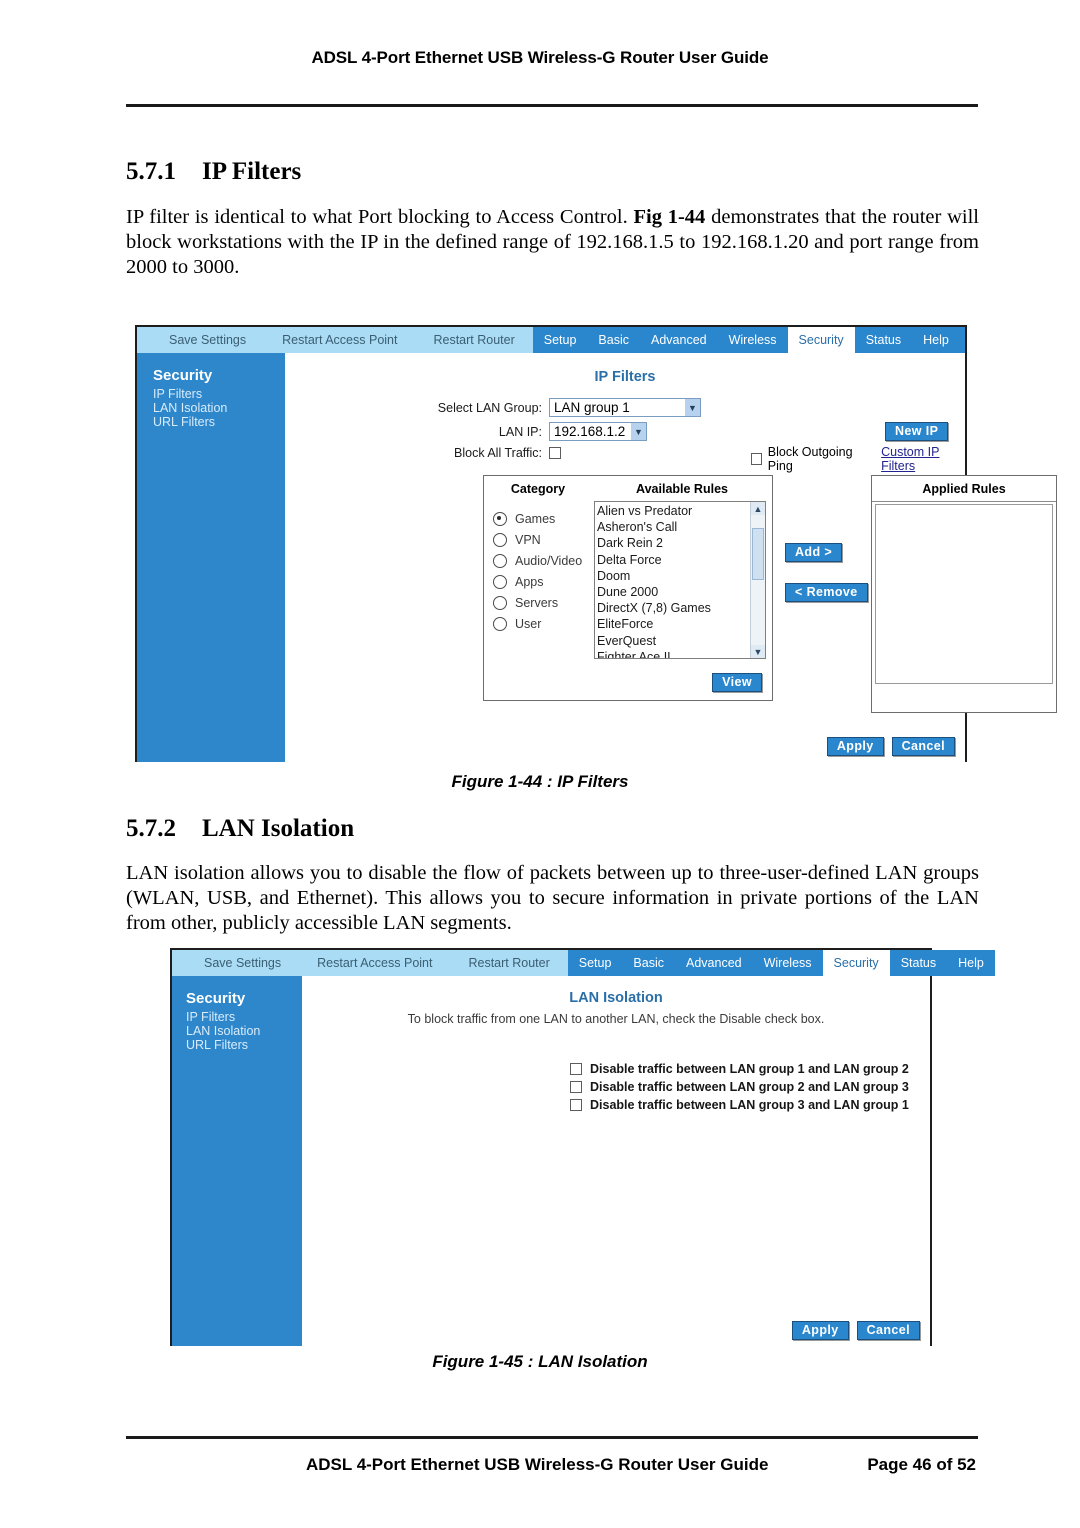  I want to click on radio-icon-servers, so click(500, 602).